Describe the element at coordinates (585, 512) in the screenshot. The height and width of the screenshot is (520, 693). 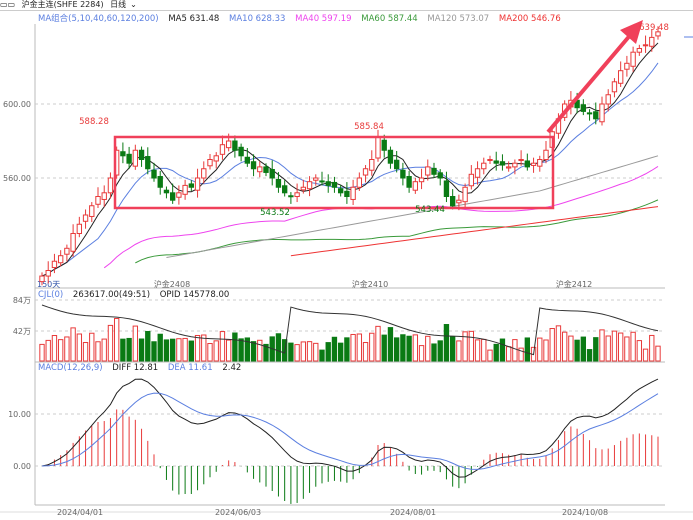
I see `date-tick: 2024/10/08` at that location.